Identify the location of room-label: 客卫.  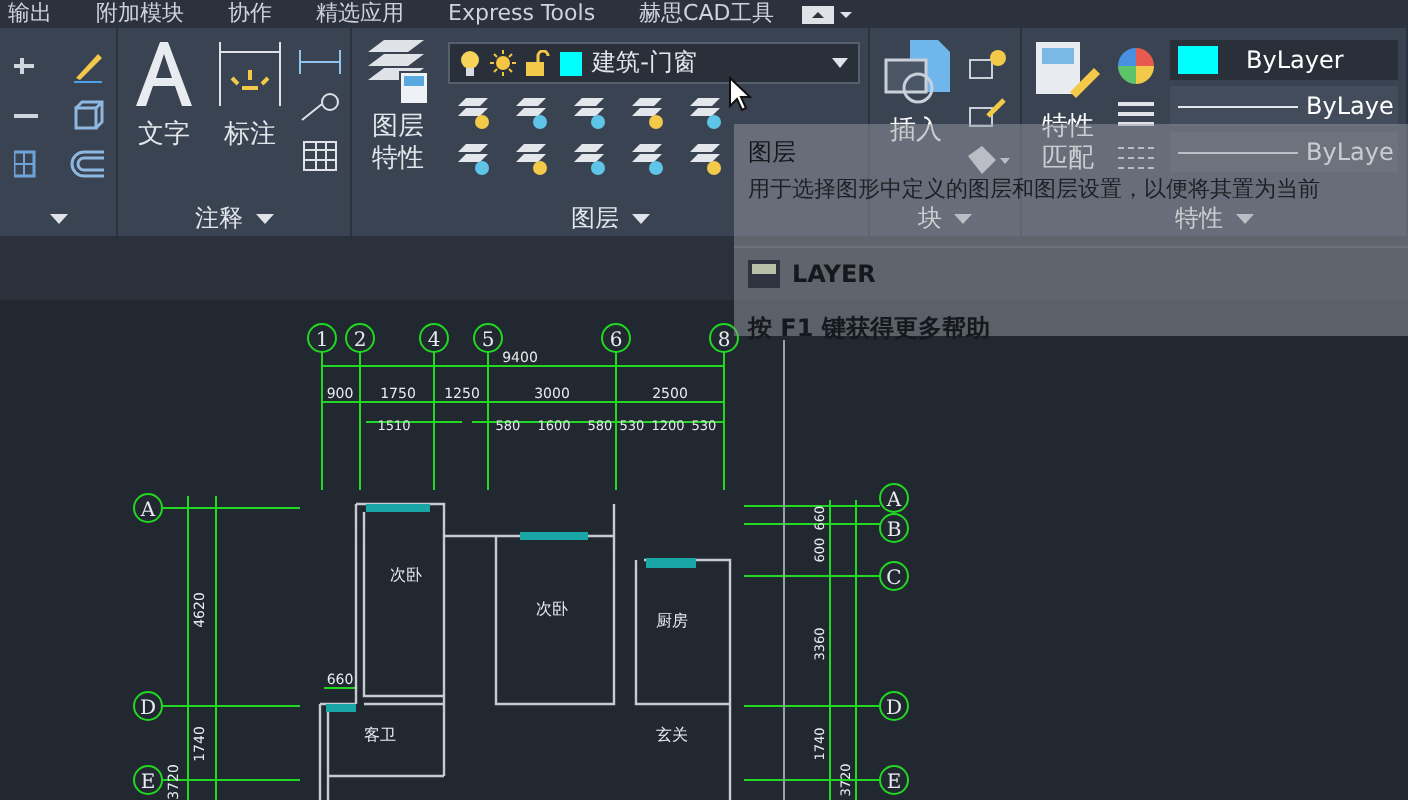
(380, 735).